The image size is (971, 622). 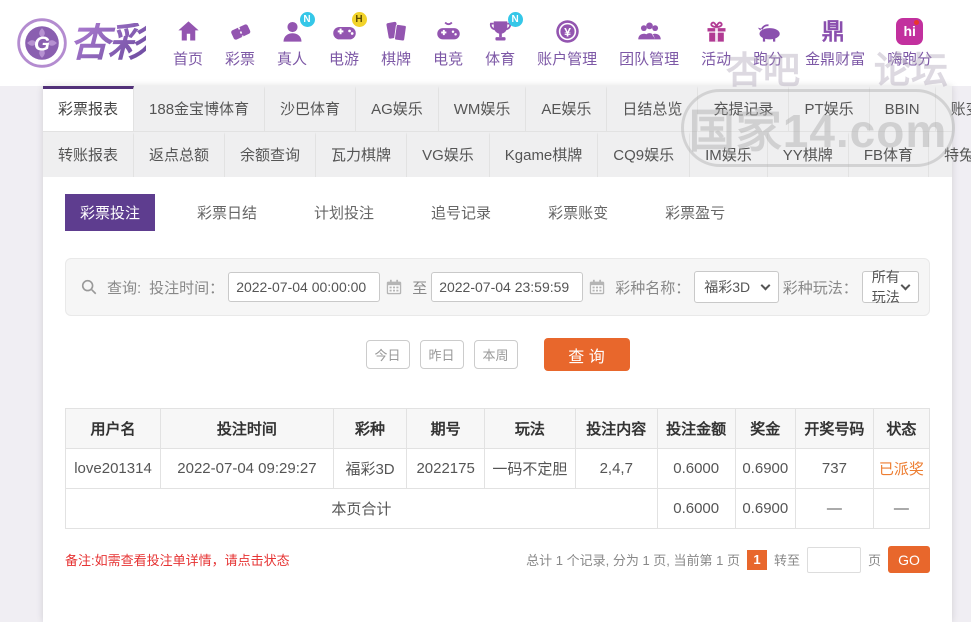 What do you see at coordinates (505, 28) in the screenshot?
I see `sports-trophy-icon: N` at bounding box center [505, 28].